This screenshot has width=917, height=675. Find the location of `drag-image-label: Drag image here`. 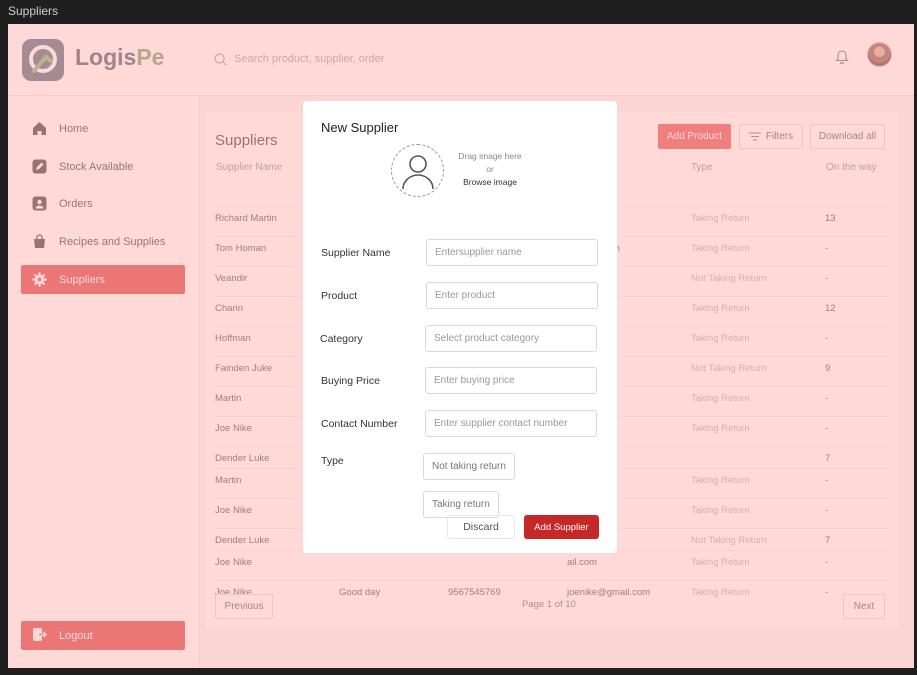

drag-image-label: Drag image here is located at coordinates (490, 156).